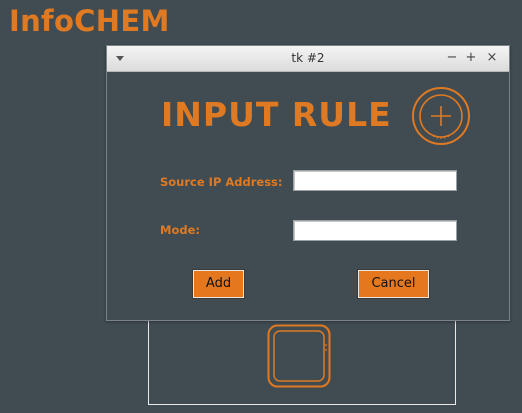  I want to click on mode-input, so click(375, 230).